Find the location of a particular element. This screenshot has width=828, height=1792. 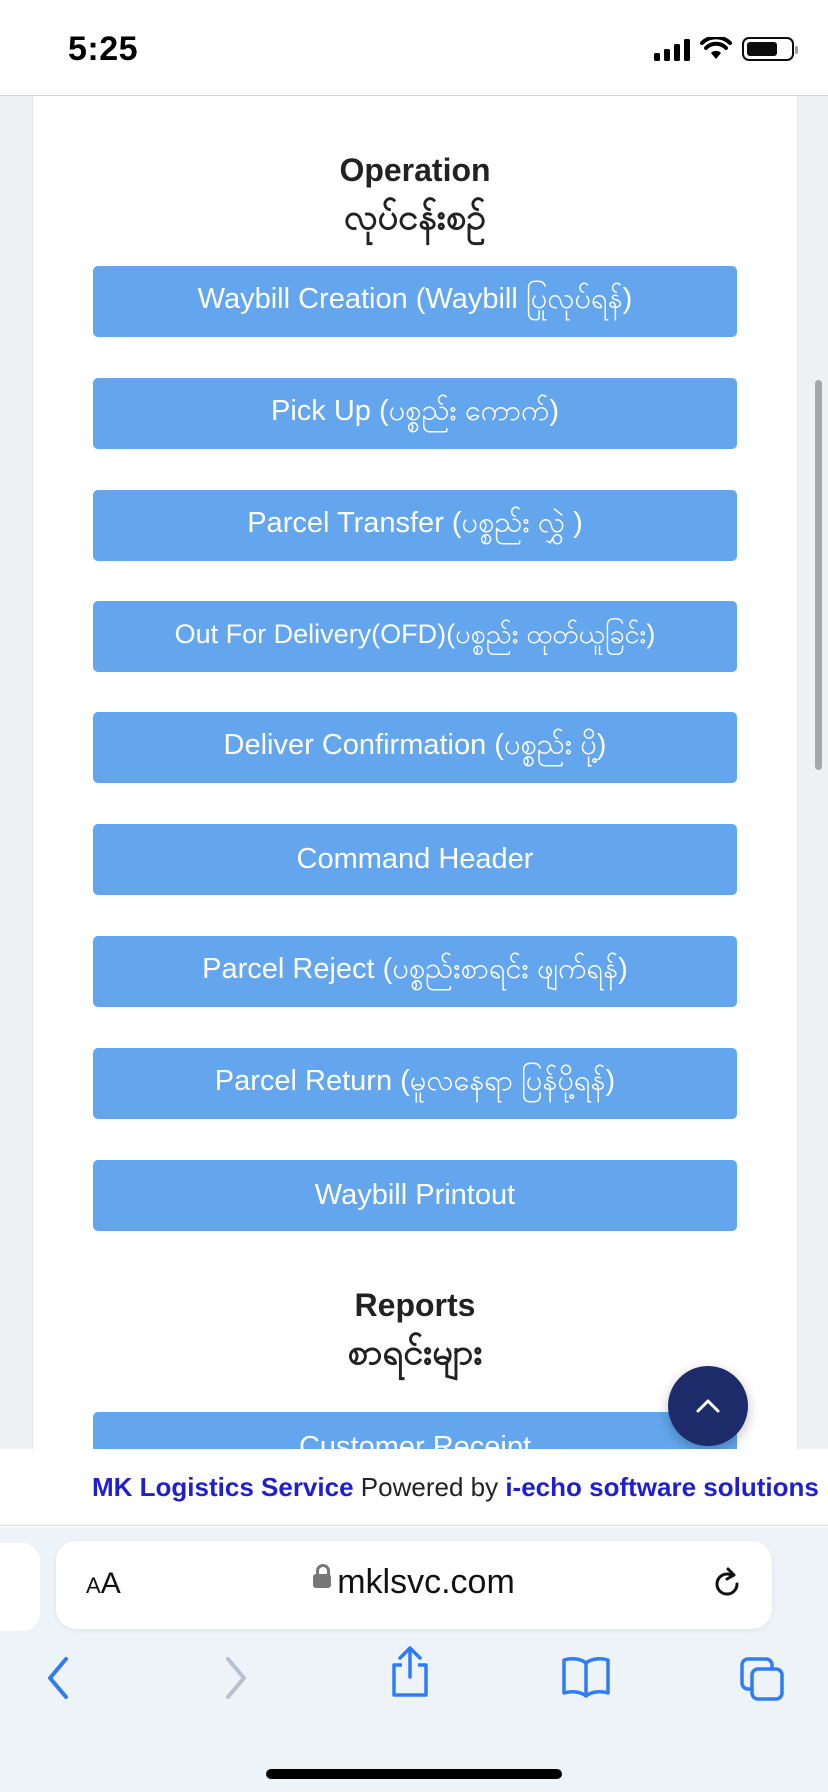

share-icon is located at coordinates (410, 1672).